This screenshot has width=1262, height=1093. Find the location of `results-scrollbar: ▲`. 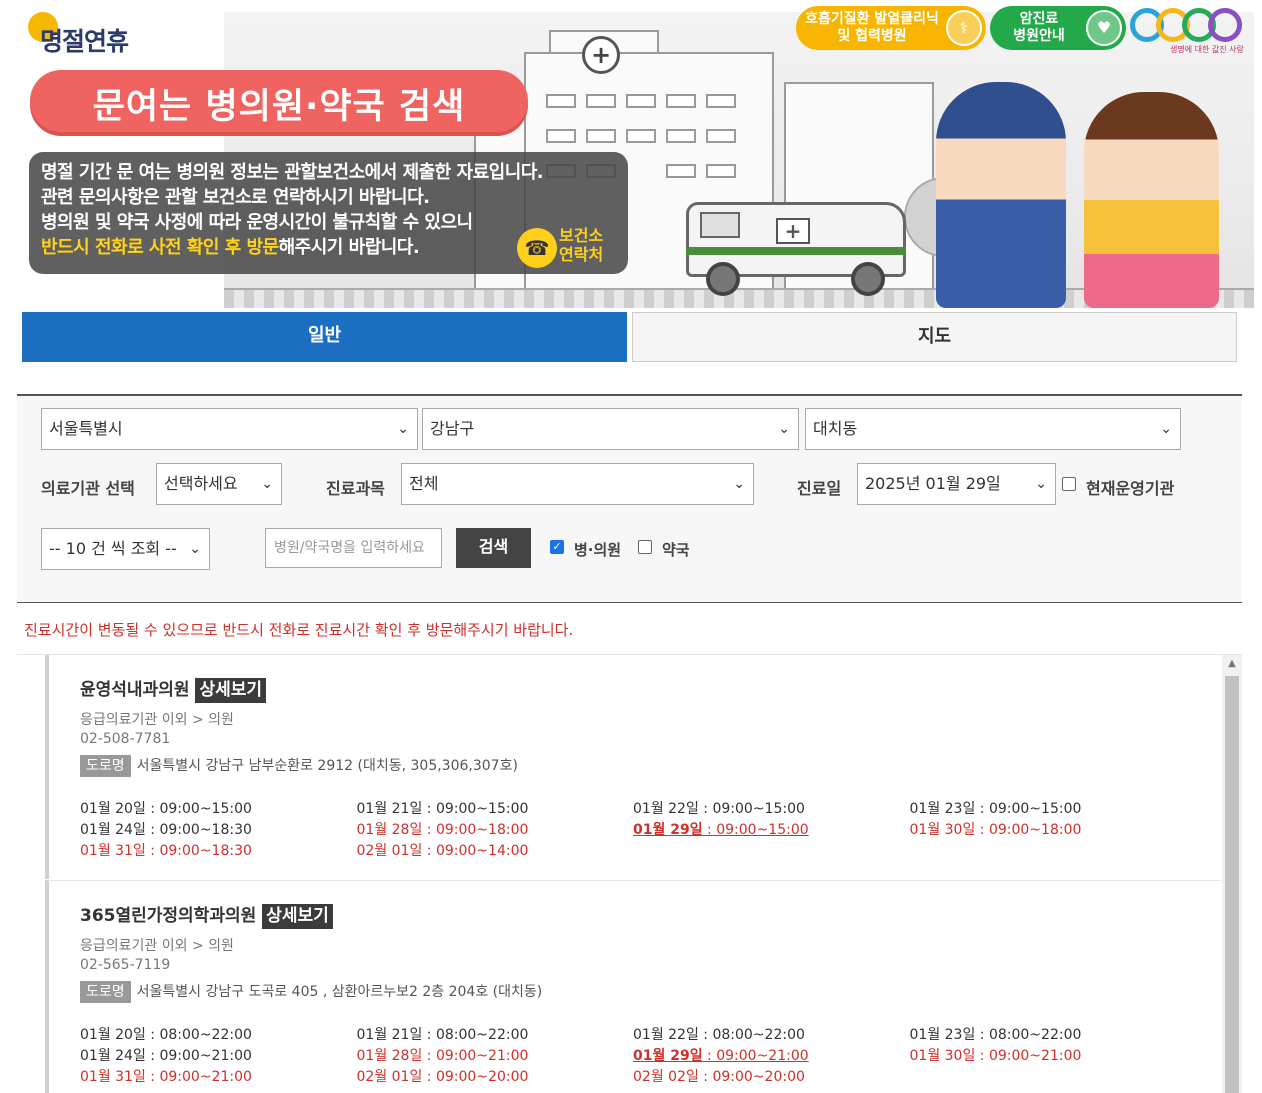

results-scrollbar: ▲ is located at coordinates (1232, 874).